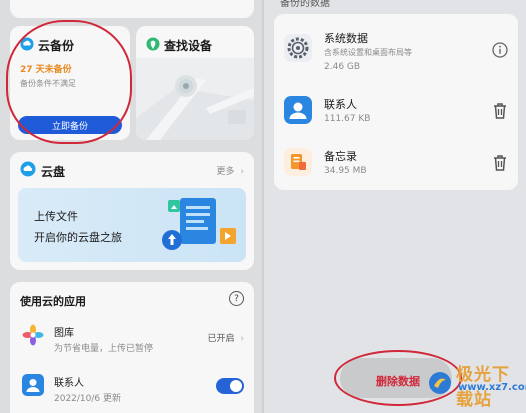 The image size is (526, 413). I want to click on banner-line-1: 上传文件, so click(56, 216).